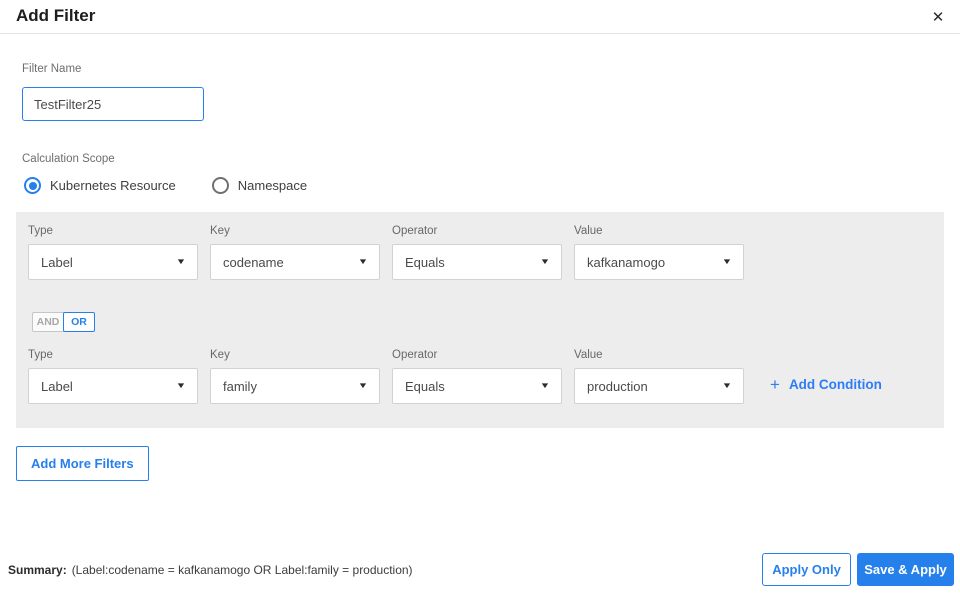 This screenshot has height=595, width=960. I want to click on save-and-apply-button: Save & Apply, so click(905, 569).